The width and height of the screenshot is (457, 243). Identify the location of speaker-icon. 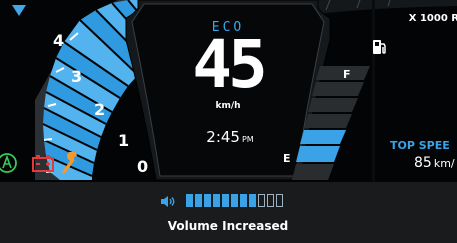
(168, 201).